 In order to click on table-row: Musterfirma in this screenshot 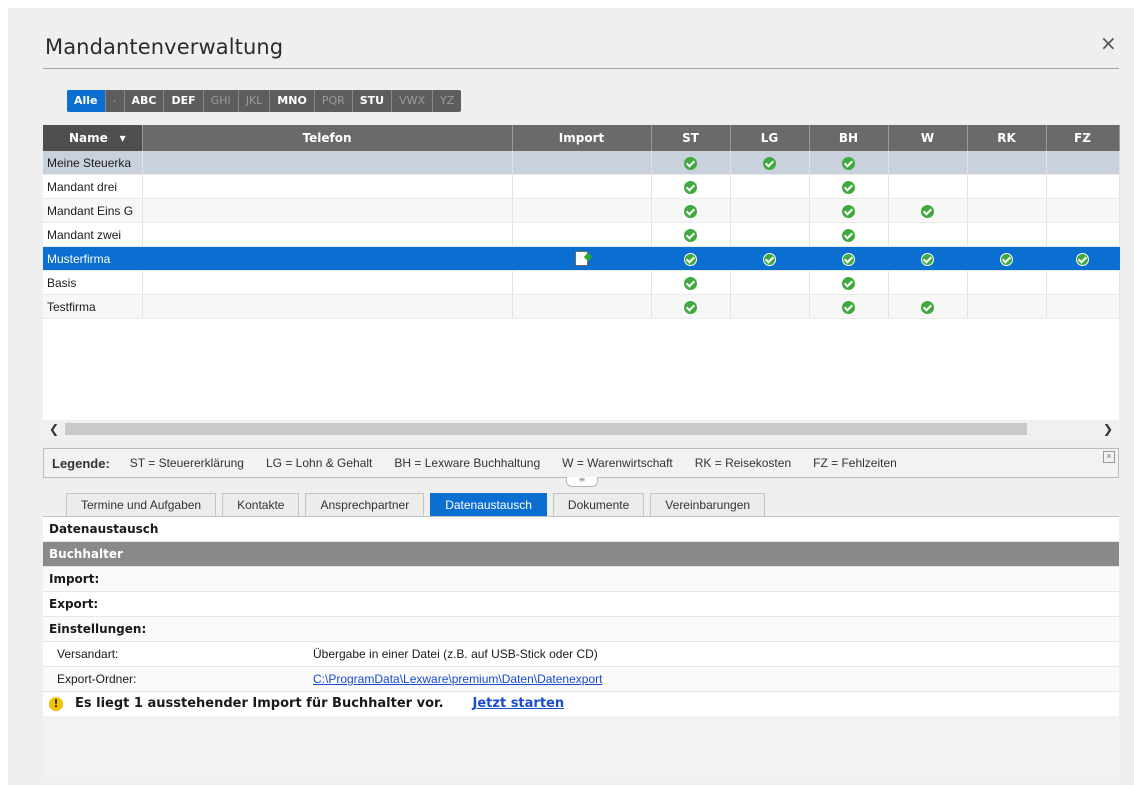, I will do `click(581, 258)`.